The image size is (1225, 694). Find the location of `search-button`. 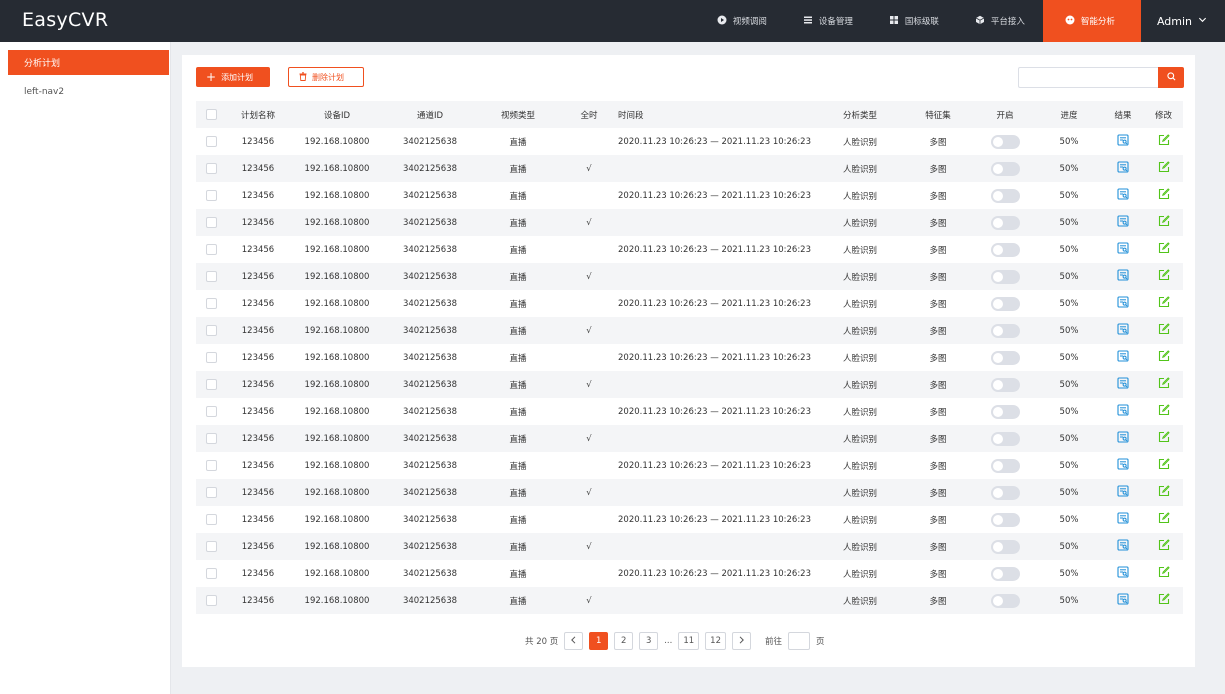

search-button is located at coordinates (1171, 77).